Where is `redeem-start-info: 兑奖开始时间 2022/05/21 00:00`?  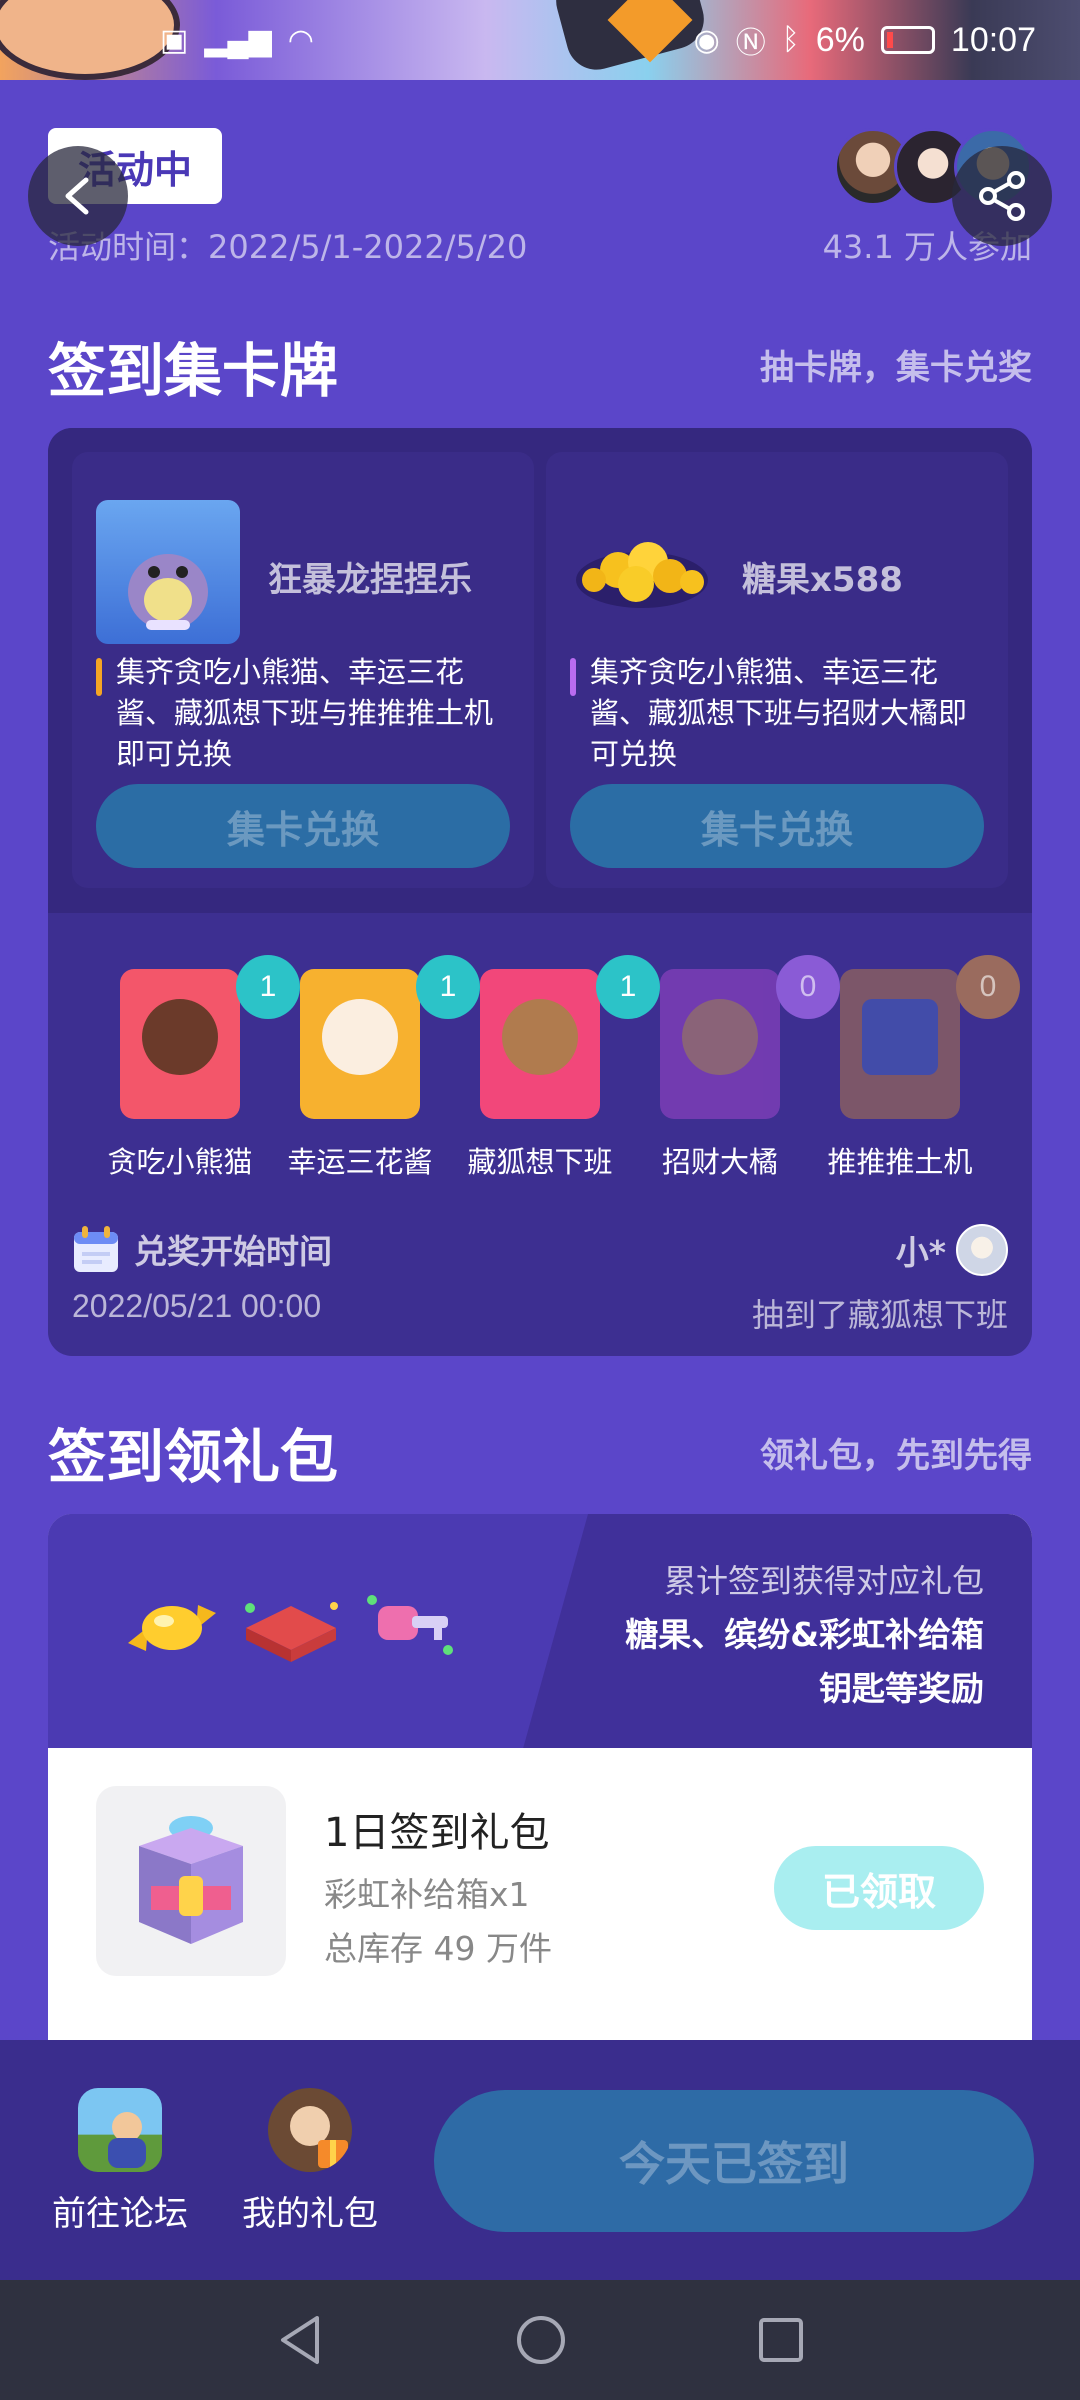
redeem-start-info: 兑奖开始时间 2022/05/21 00:00 is located at coordinates (202, 1274).